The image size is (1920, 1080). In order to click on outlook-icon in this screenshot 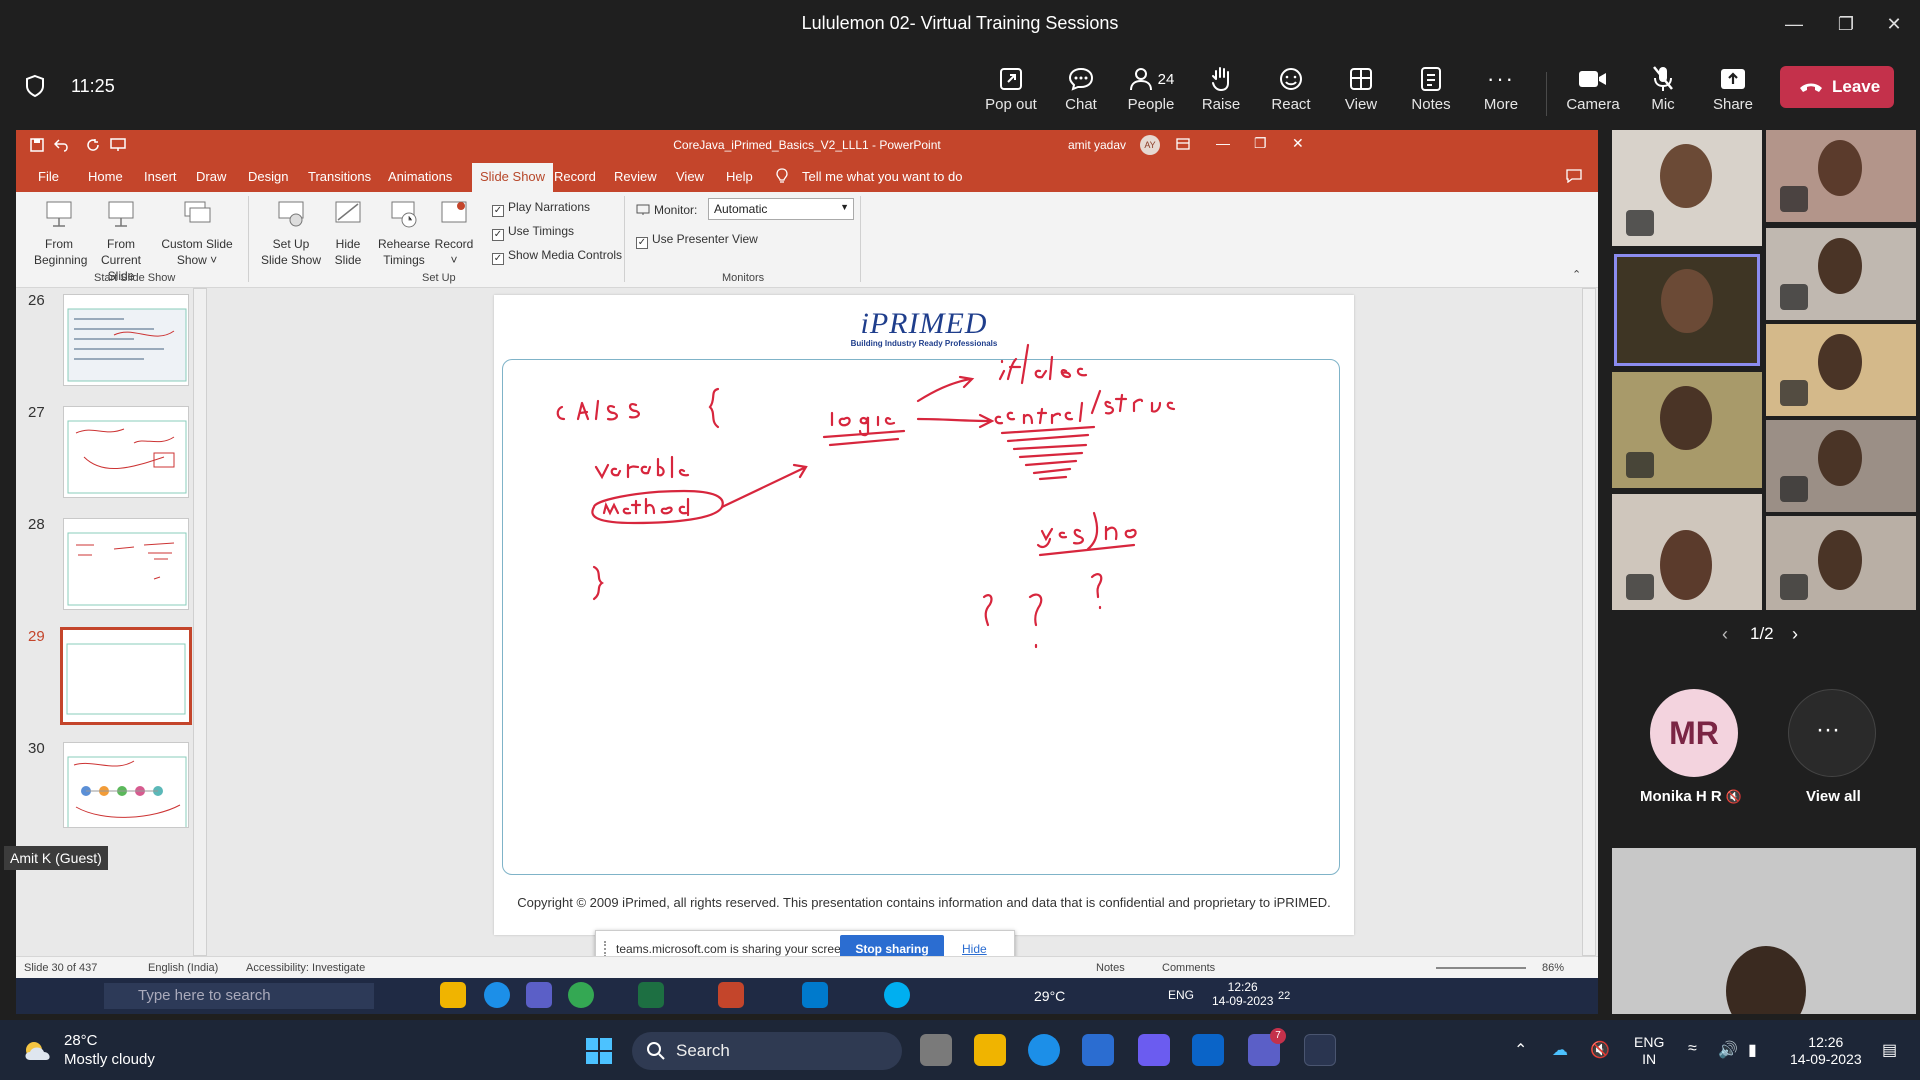, I will do `click(1208, 1050)`.